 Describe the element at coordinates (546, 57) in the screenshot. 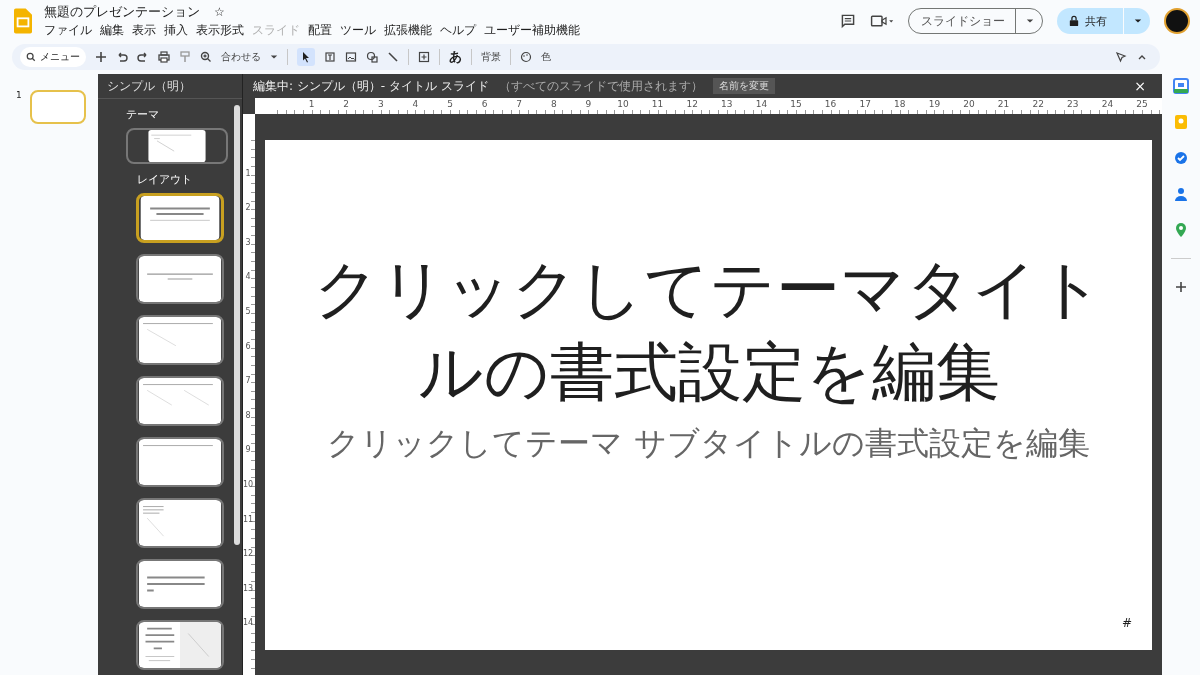

I see `color-button: 色` at that location.